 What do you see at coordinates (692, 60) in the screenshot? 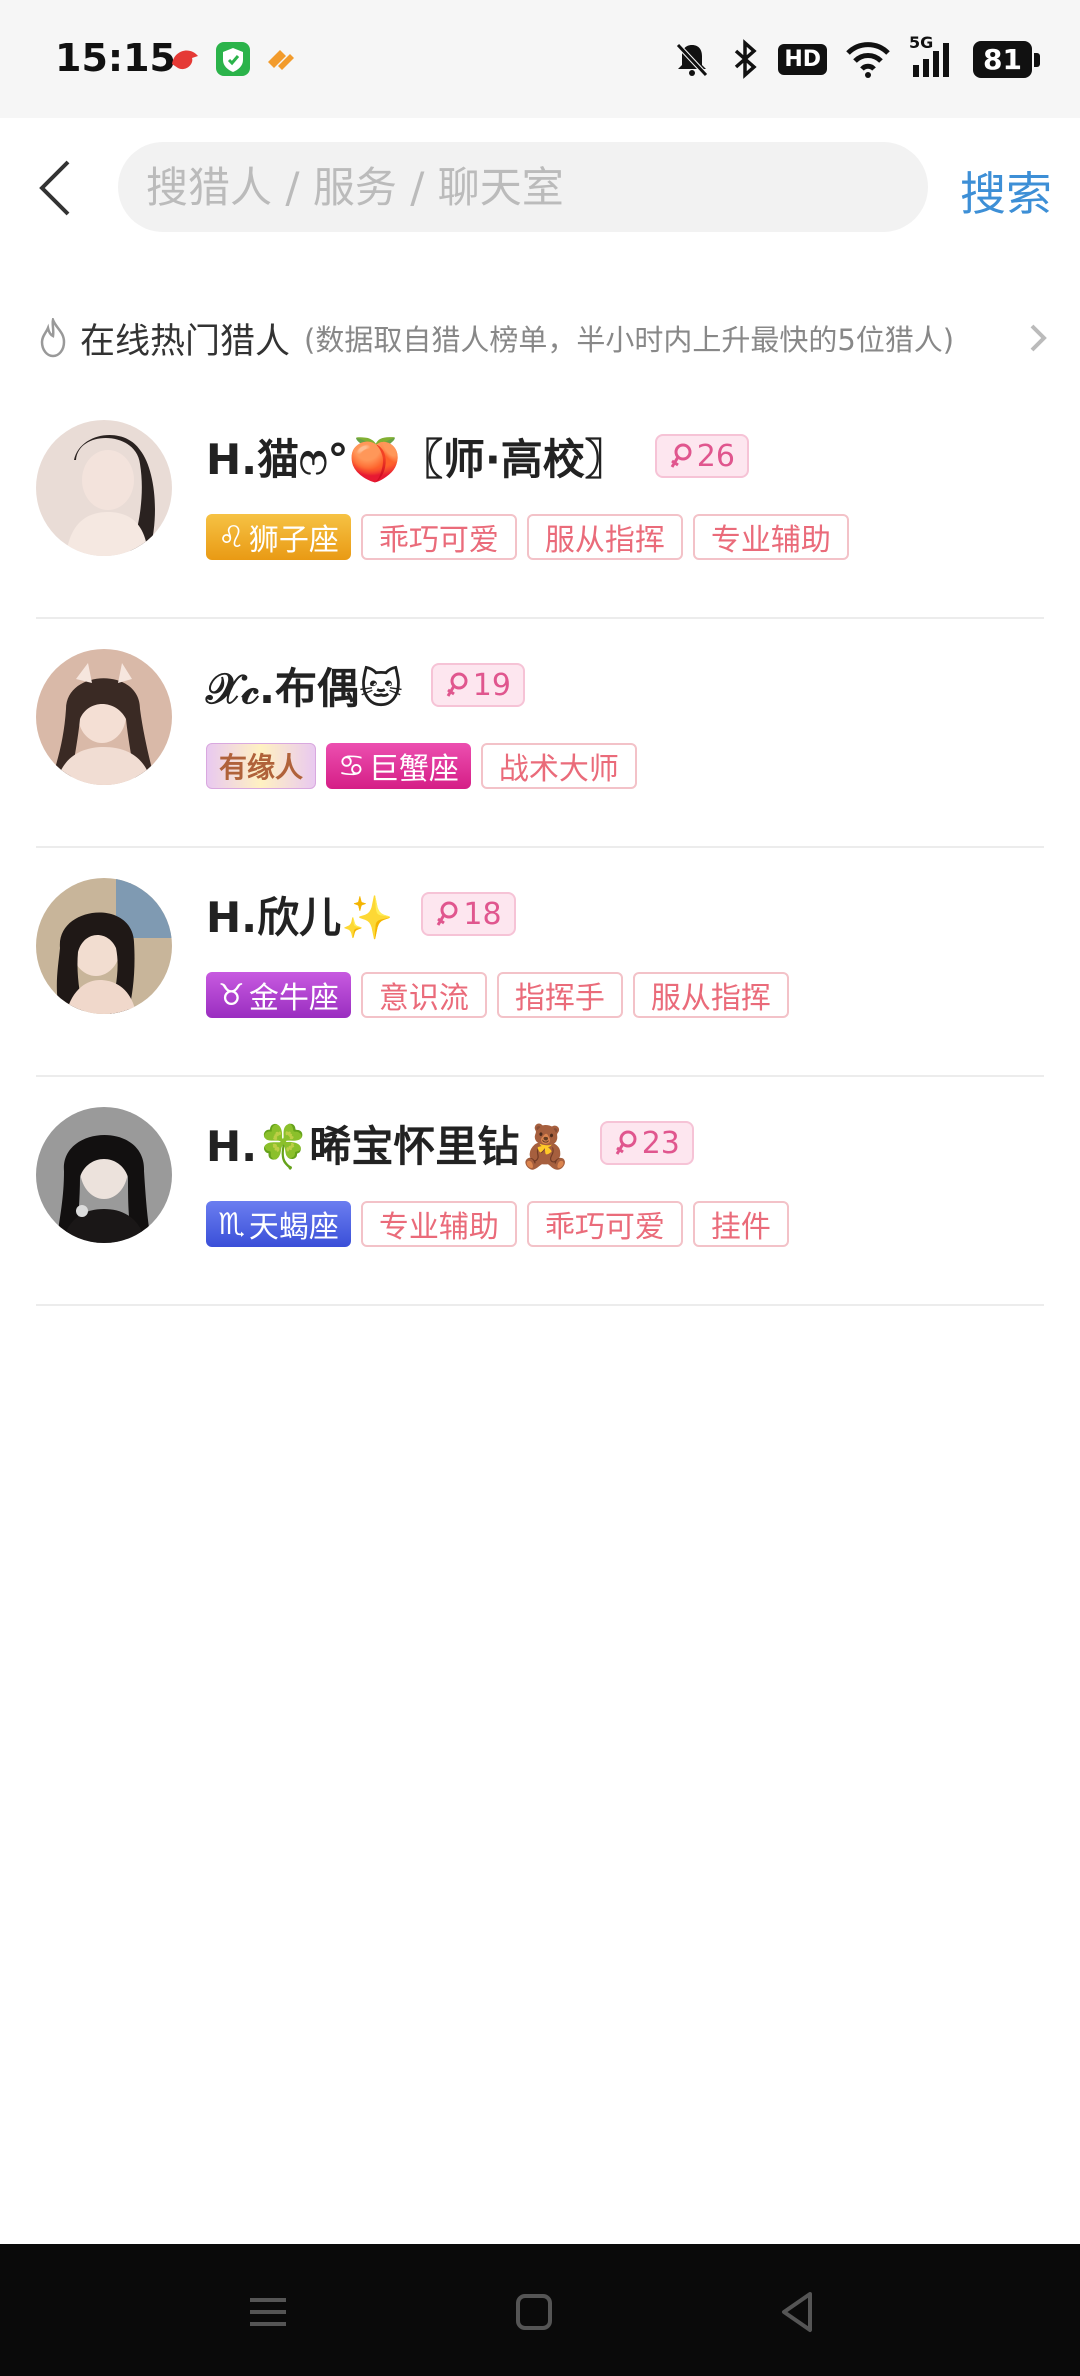
I see `mute-bell-icon` at bounding box center [692, 60].